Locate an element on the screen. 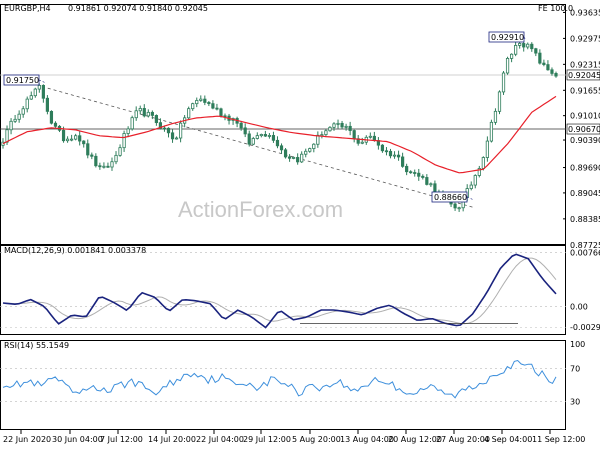  macd-y-tick-label: -0.002952 is located at coordinates (585, 327).